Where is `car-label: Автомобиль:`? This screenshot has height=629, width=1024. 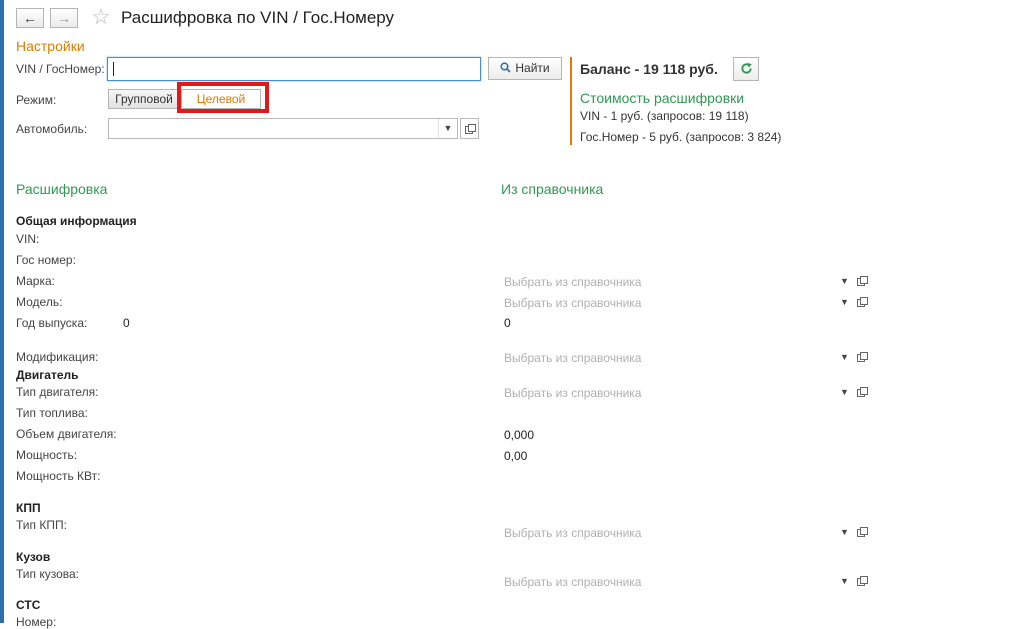
car-label: Автомобиль: is located at coordinates (52, 129).